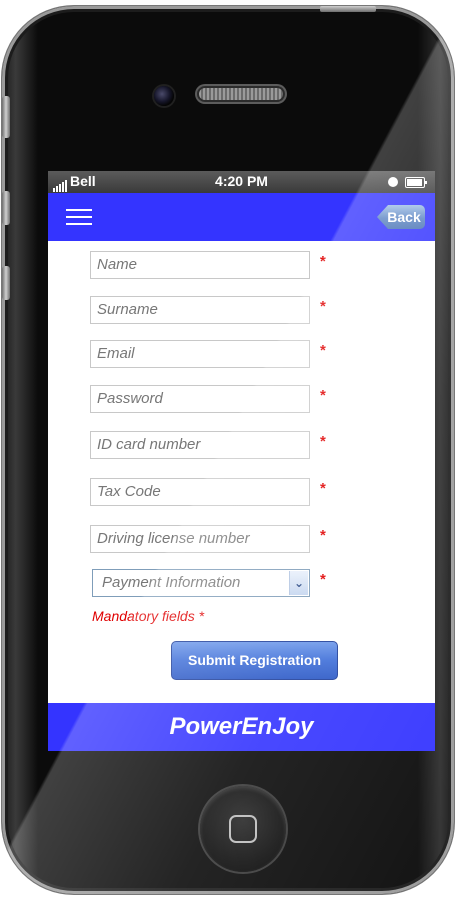 The width and height of the screenshot is (459, 899). I want to click on home-square-icon, so click(243, 829).